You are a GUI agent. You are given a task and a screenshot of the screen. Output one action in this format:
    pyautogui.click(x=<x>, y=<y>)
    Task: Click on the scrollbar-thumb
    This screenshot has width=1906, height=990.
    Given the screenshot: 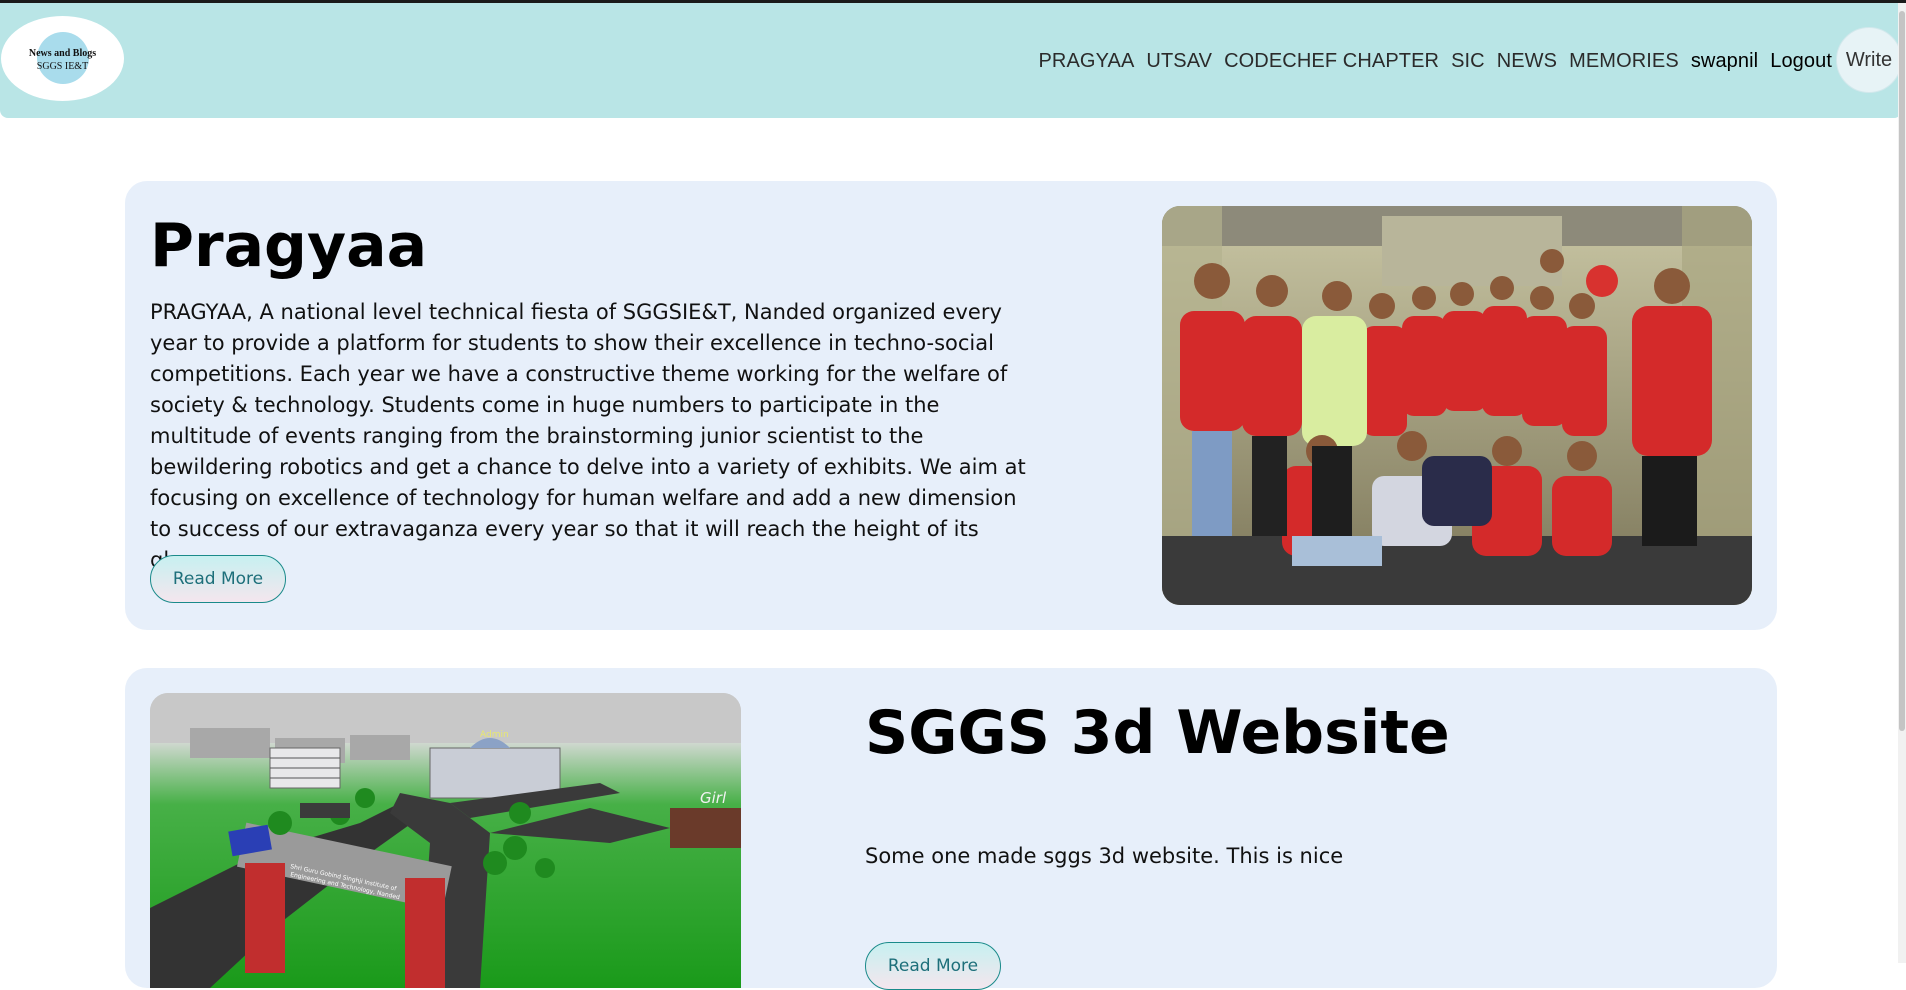 What is the action you would take?
    pyautogui.click(x=1902, y=371)
    